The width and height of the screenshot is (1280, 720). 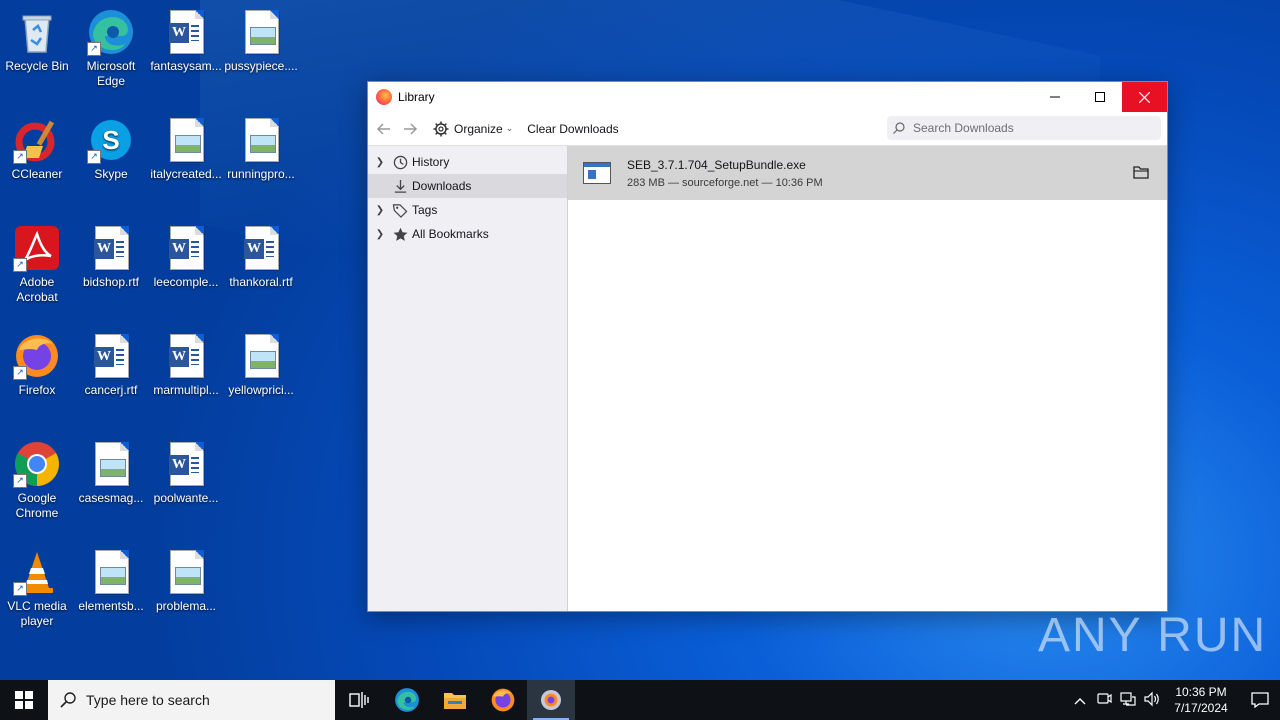 I want to click on taskbar-file-explorer, so click(x=455, y=700).